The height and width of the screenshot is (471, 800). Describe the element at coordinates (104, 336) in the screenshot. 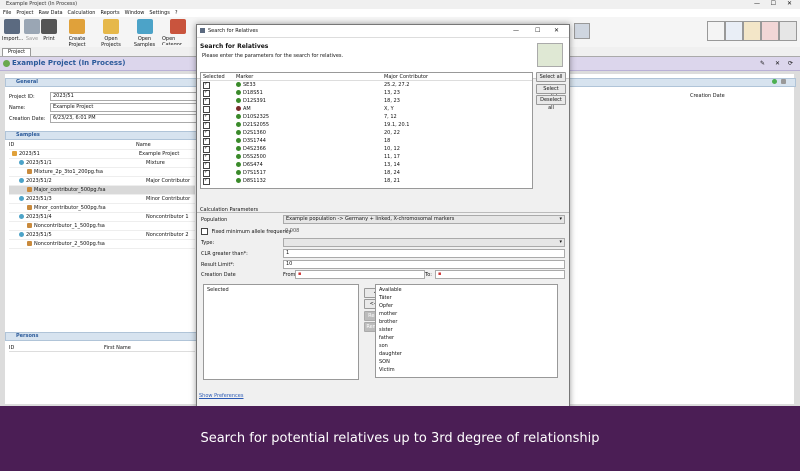

I see `persons-section-header: Persons` at that location.